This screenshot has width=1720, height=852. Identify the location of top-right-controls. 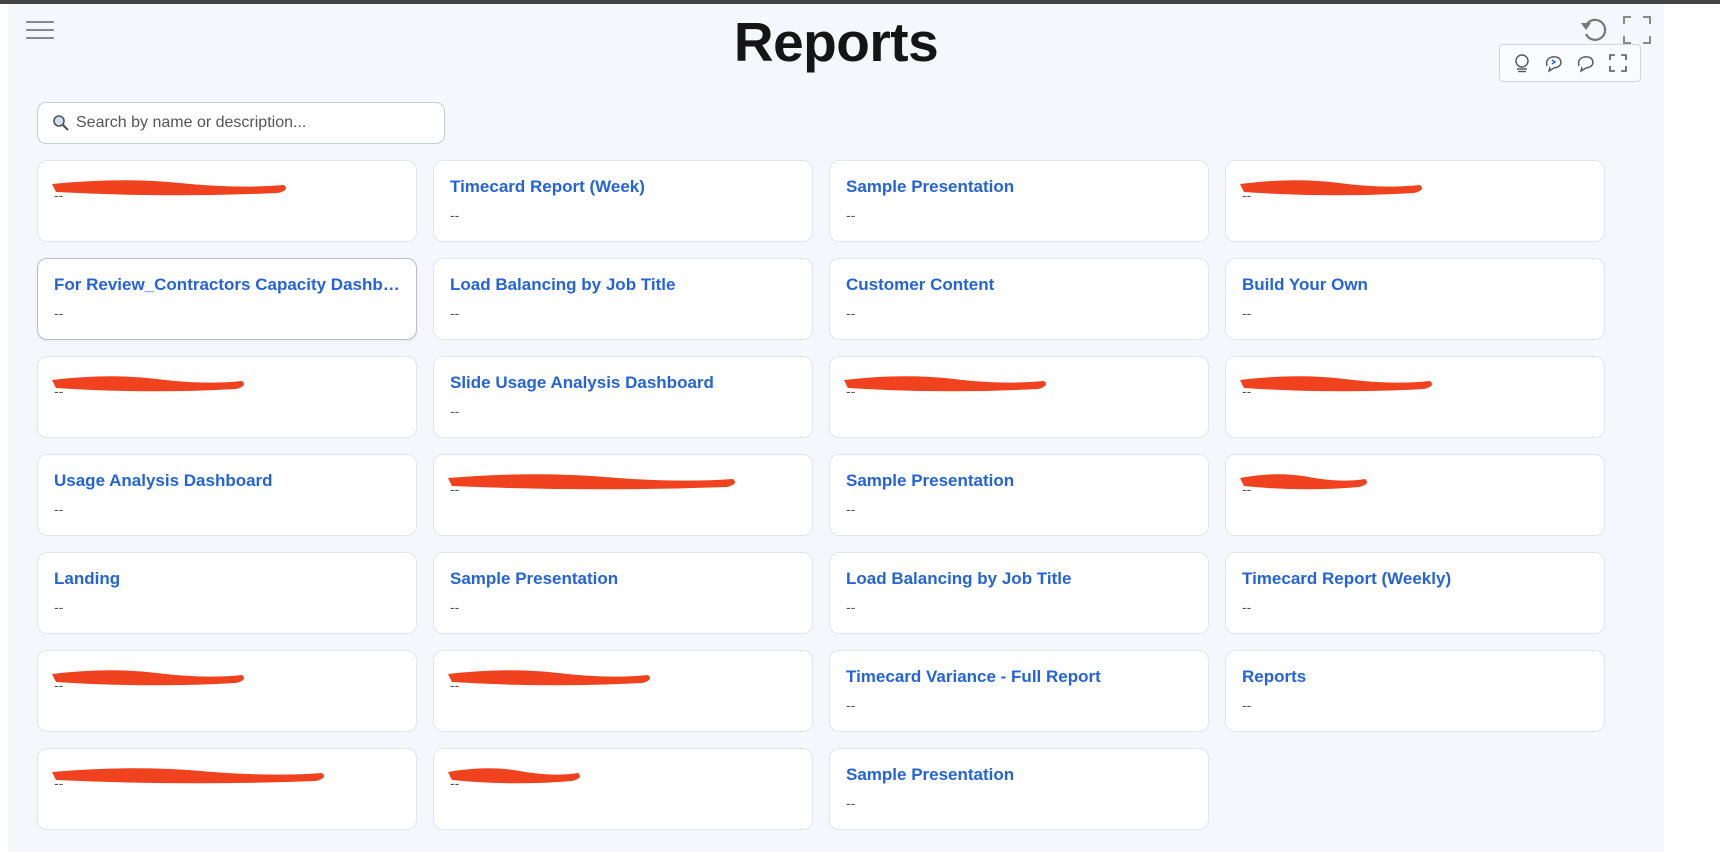
(1615, 30).